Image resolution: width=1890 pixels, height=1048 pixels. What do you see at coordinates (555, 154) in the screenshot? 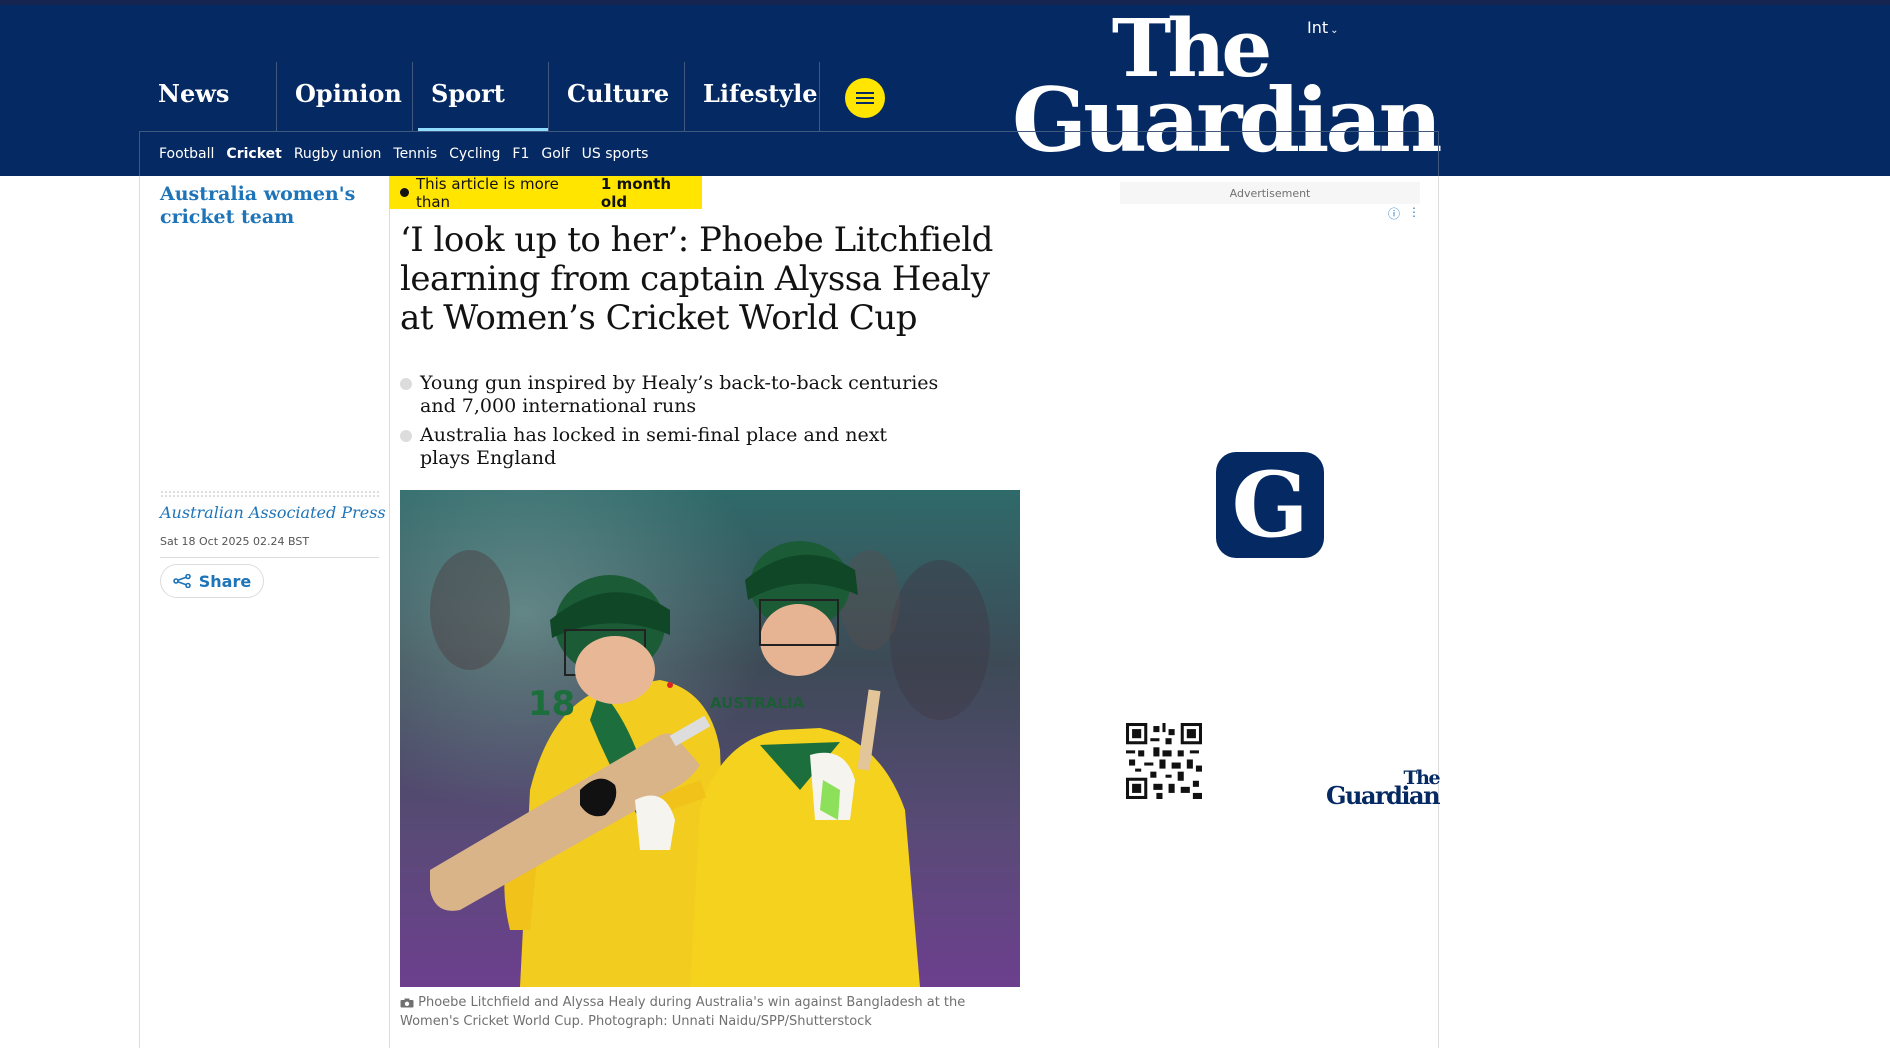
I see `subnav-item-golf: Golf` at bounding box center [555, 154].